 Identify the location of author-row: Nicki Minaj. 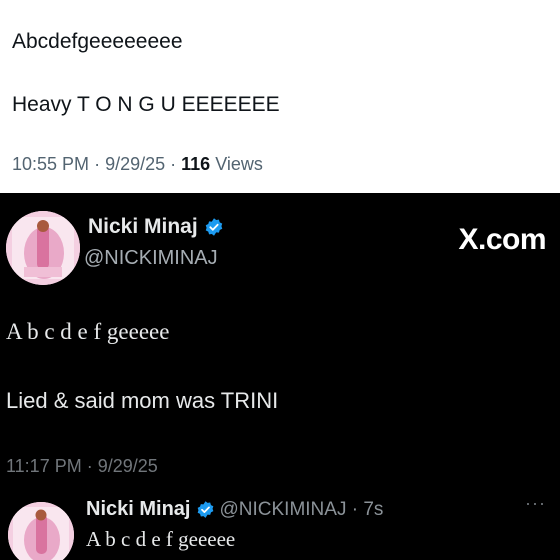
(156, 227).